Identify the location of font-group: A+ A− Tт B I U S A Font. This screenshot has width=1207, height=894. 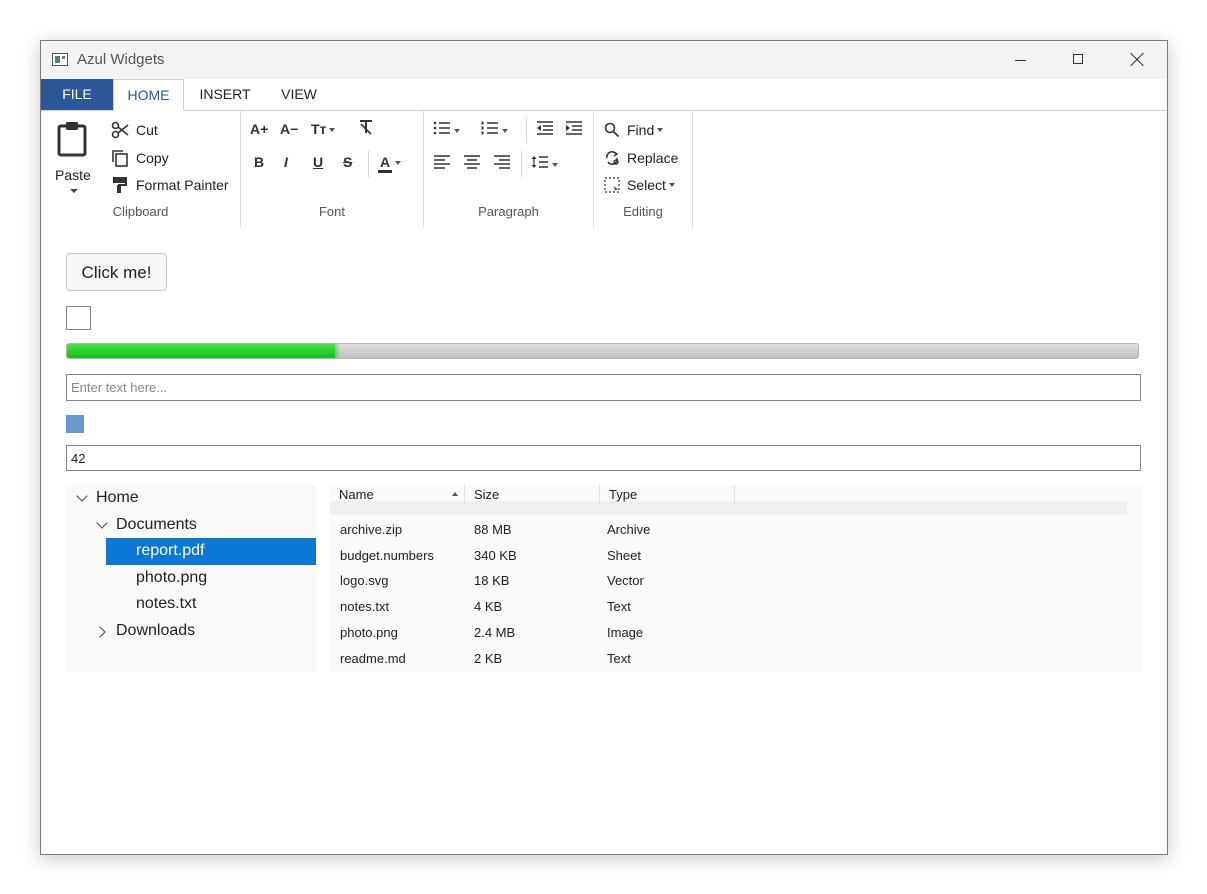
(332, 169).